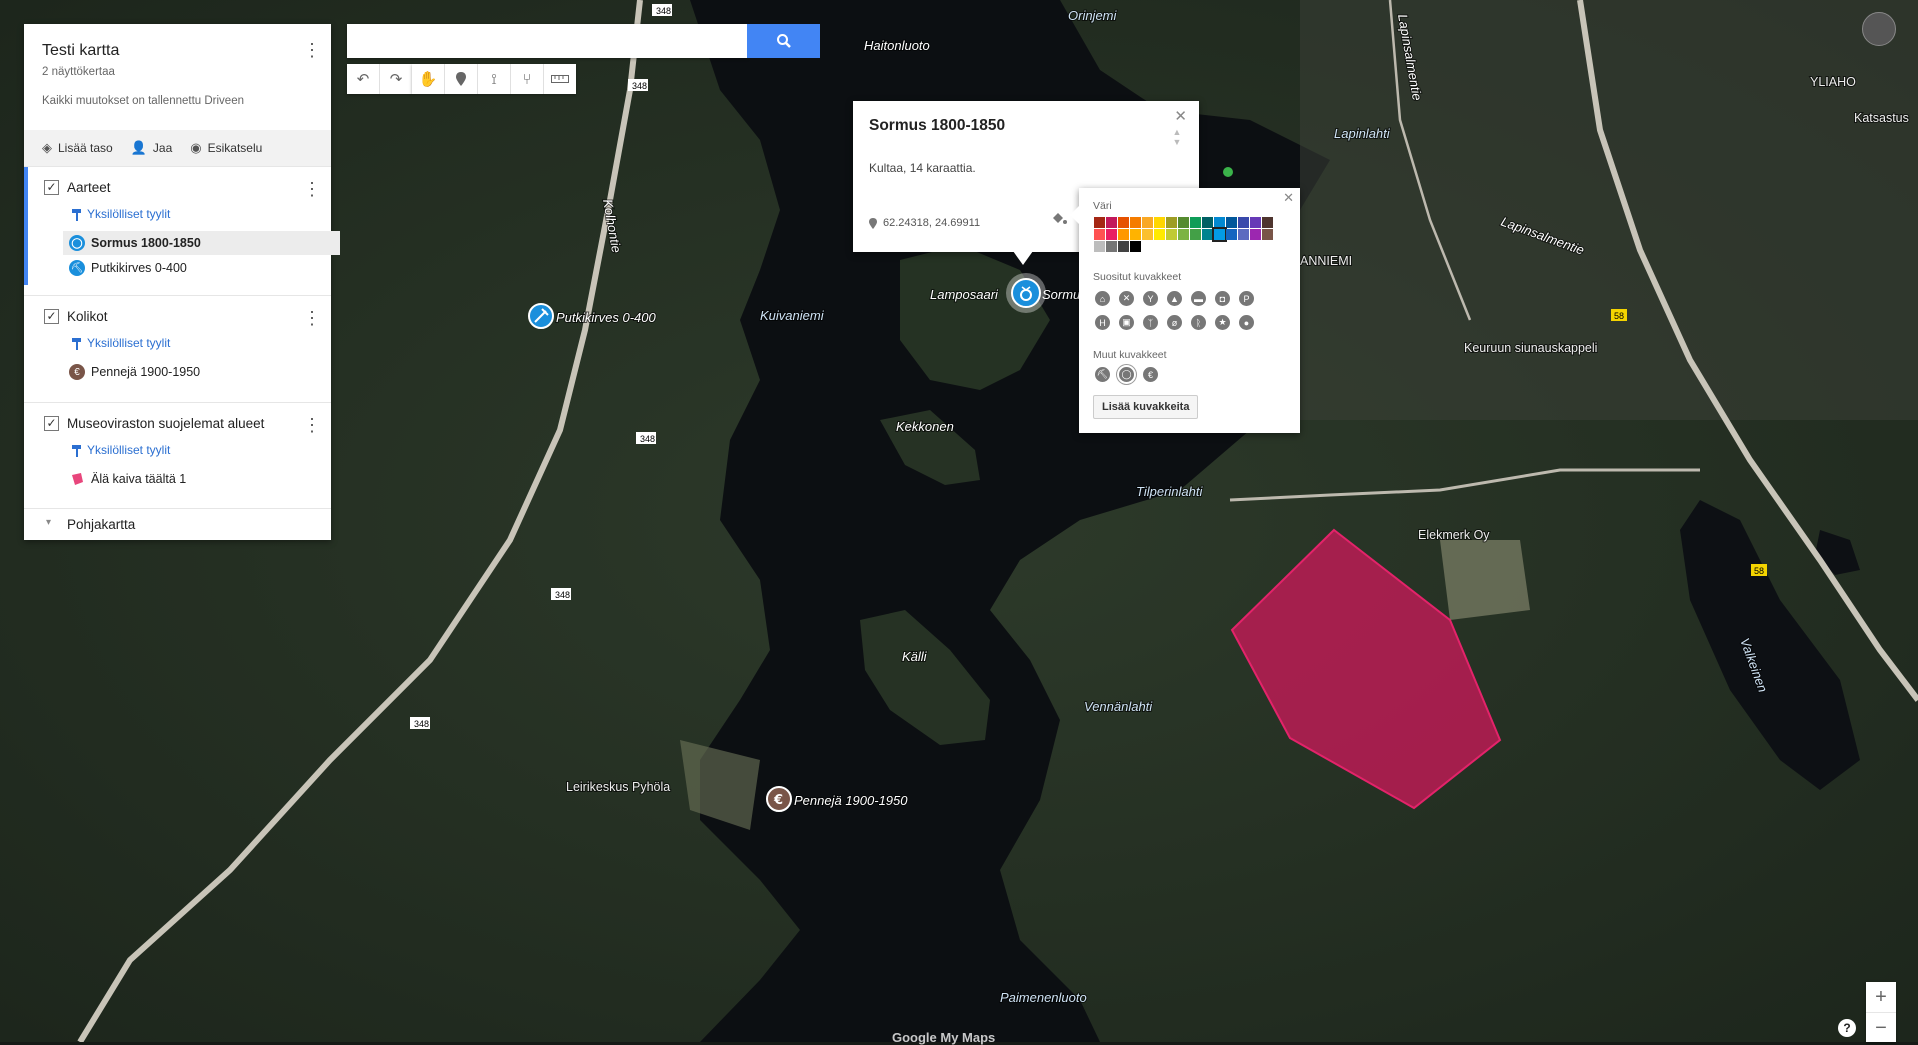  What do you see at coordinates (89, 187) in the screenshot?
I see `layer-name: Aarteet` at bounding box center [89, 187].